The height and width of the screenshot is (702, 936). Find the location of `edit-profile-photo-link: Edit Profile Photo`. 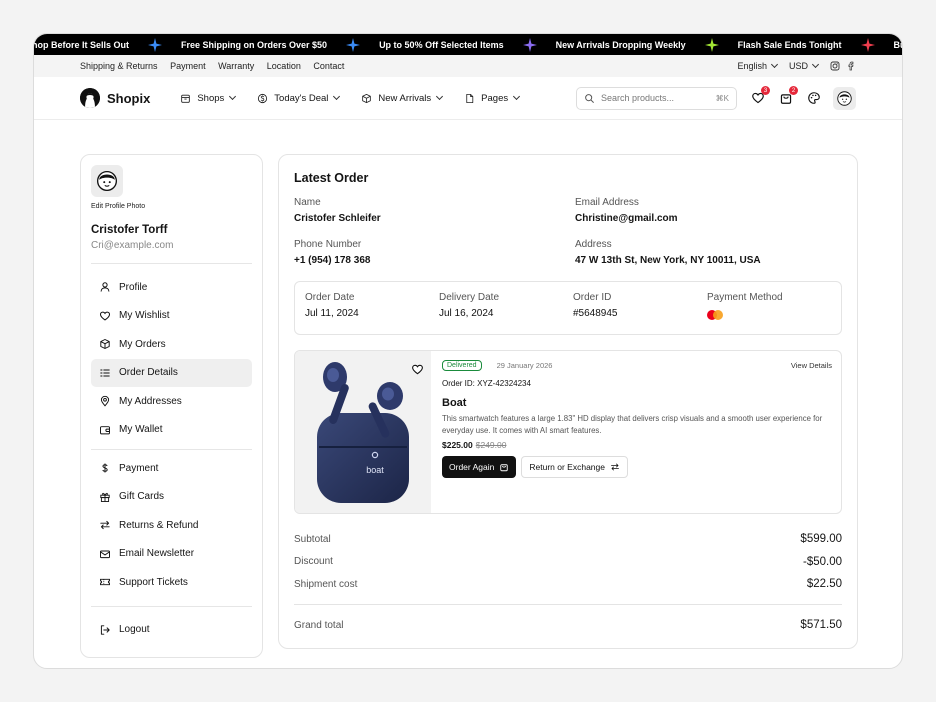

edit-profile-photo-link: Edit Profile Photo is located at coordinates (171, 206).